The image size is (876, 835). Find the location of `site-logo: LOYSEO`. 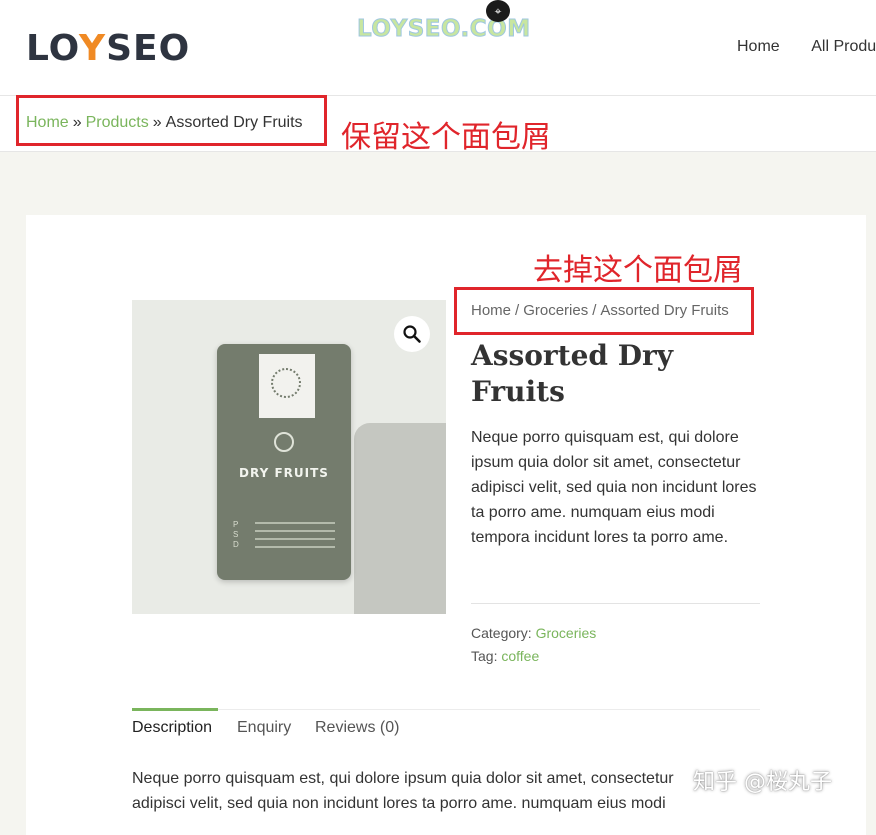

site-logo: LOYSEO is located at coordinates (108, 48).